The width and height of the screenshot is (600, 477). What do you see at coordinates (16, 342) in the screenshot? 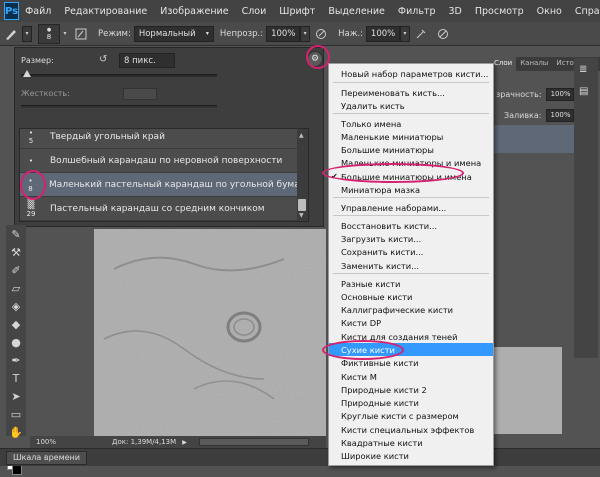
I see `dodge-icon: ●` at bounding box center [16, 342].